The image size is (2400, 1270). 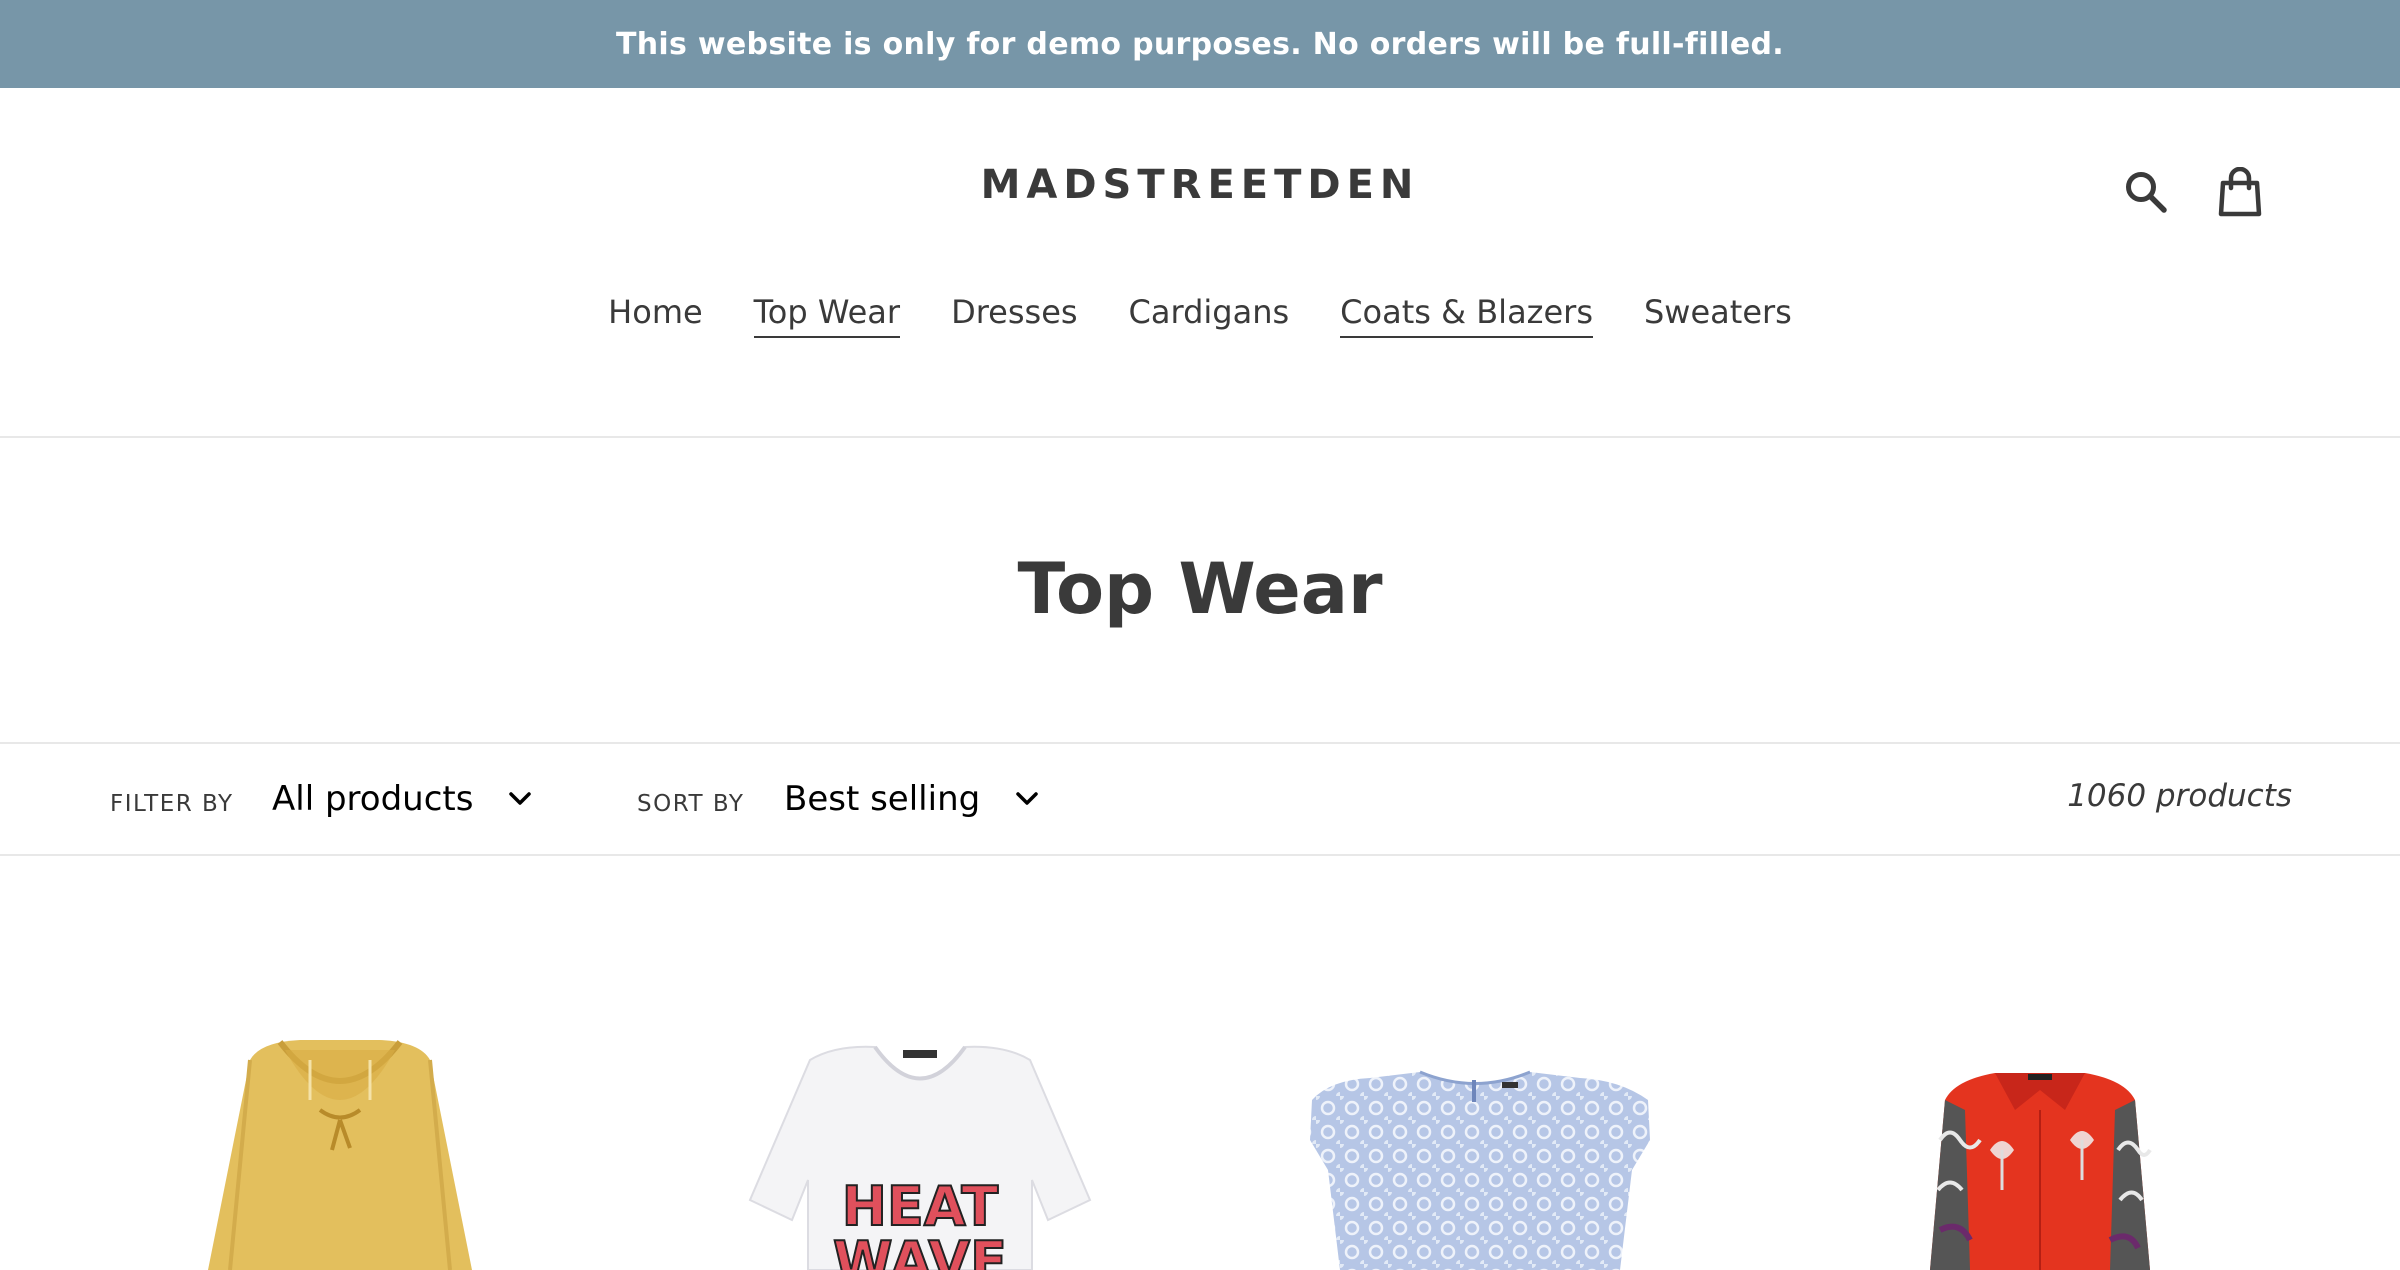 I want to click on sort-select: Best selling, so click(x=911, y=799).